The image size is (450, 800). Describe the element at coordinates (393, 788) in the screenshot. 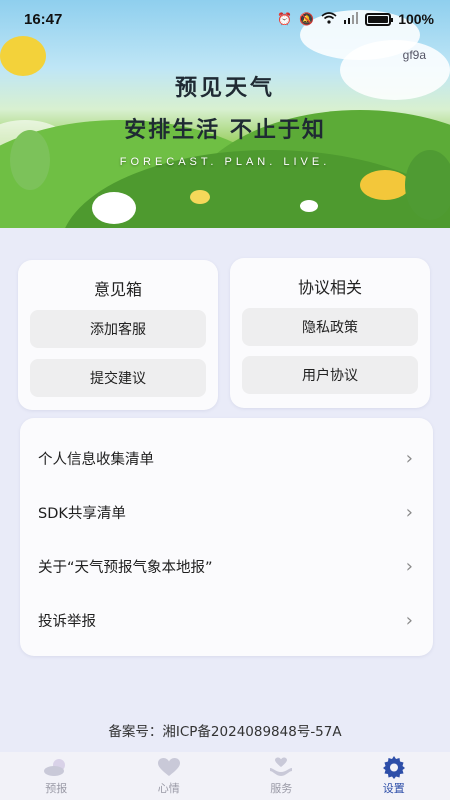

I see `tab-label: 设置` at that location.